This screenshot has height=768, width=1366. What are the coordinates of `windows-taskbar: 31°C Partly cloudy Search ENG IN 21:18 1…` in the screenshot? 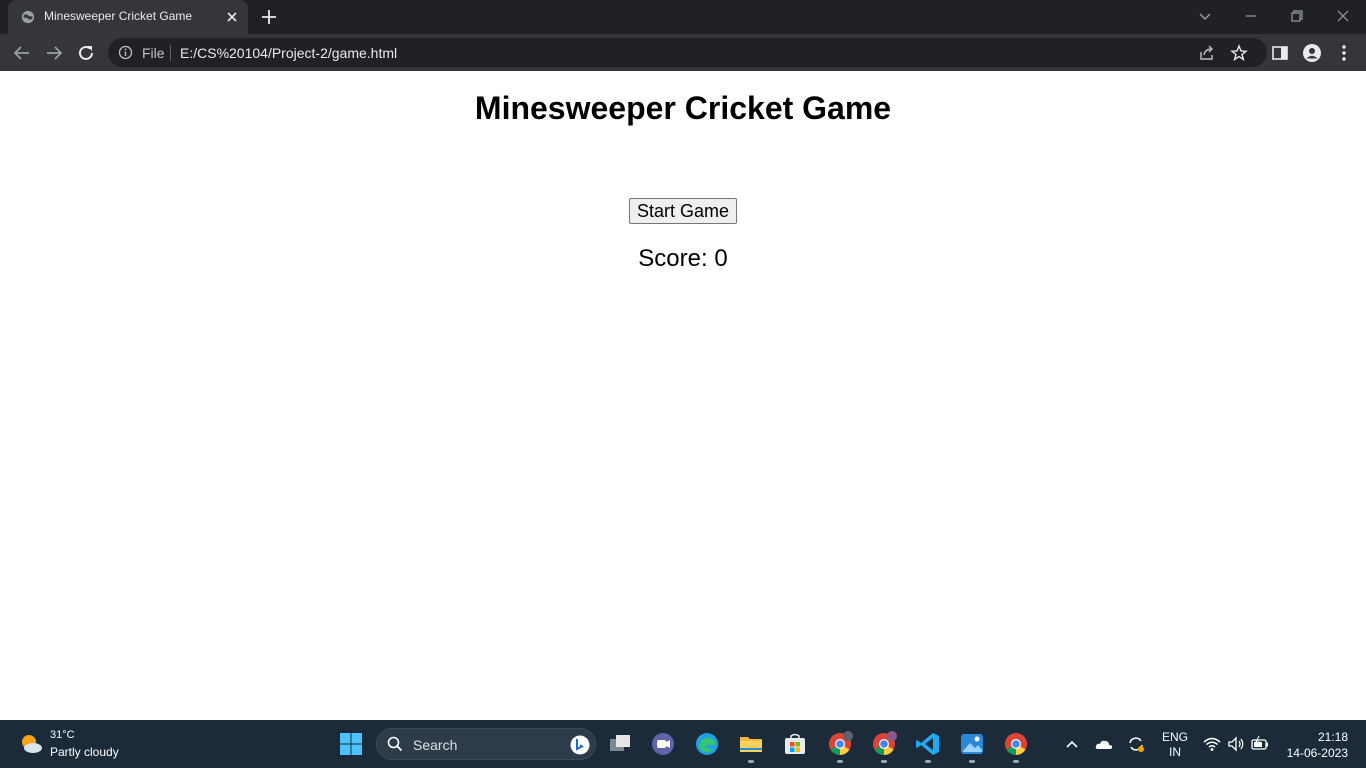 It's located at (683, 744).